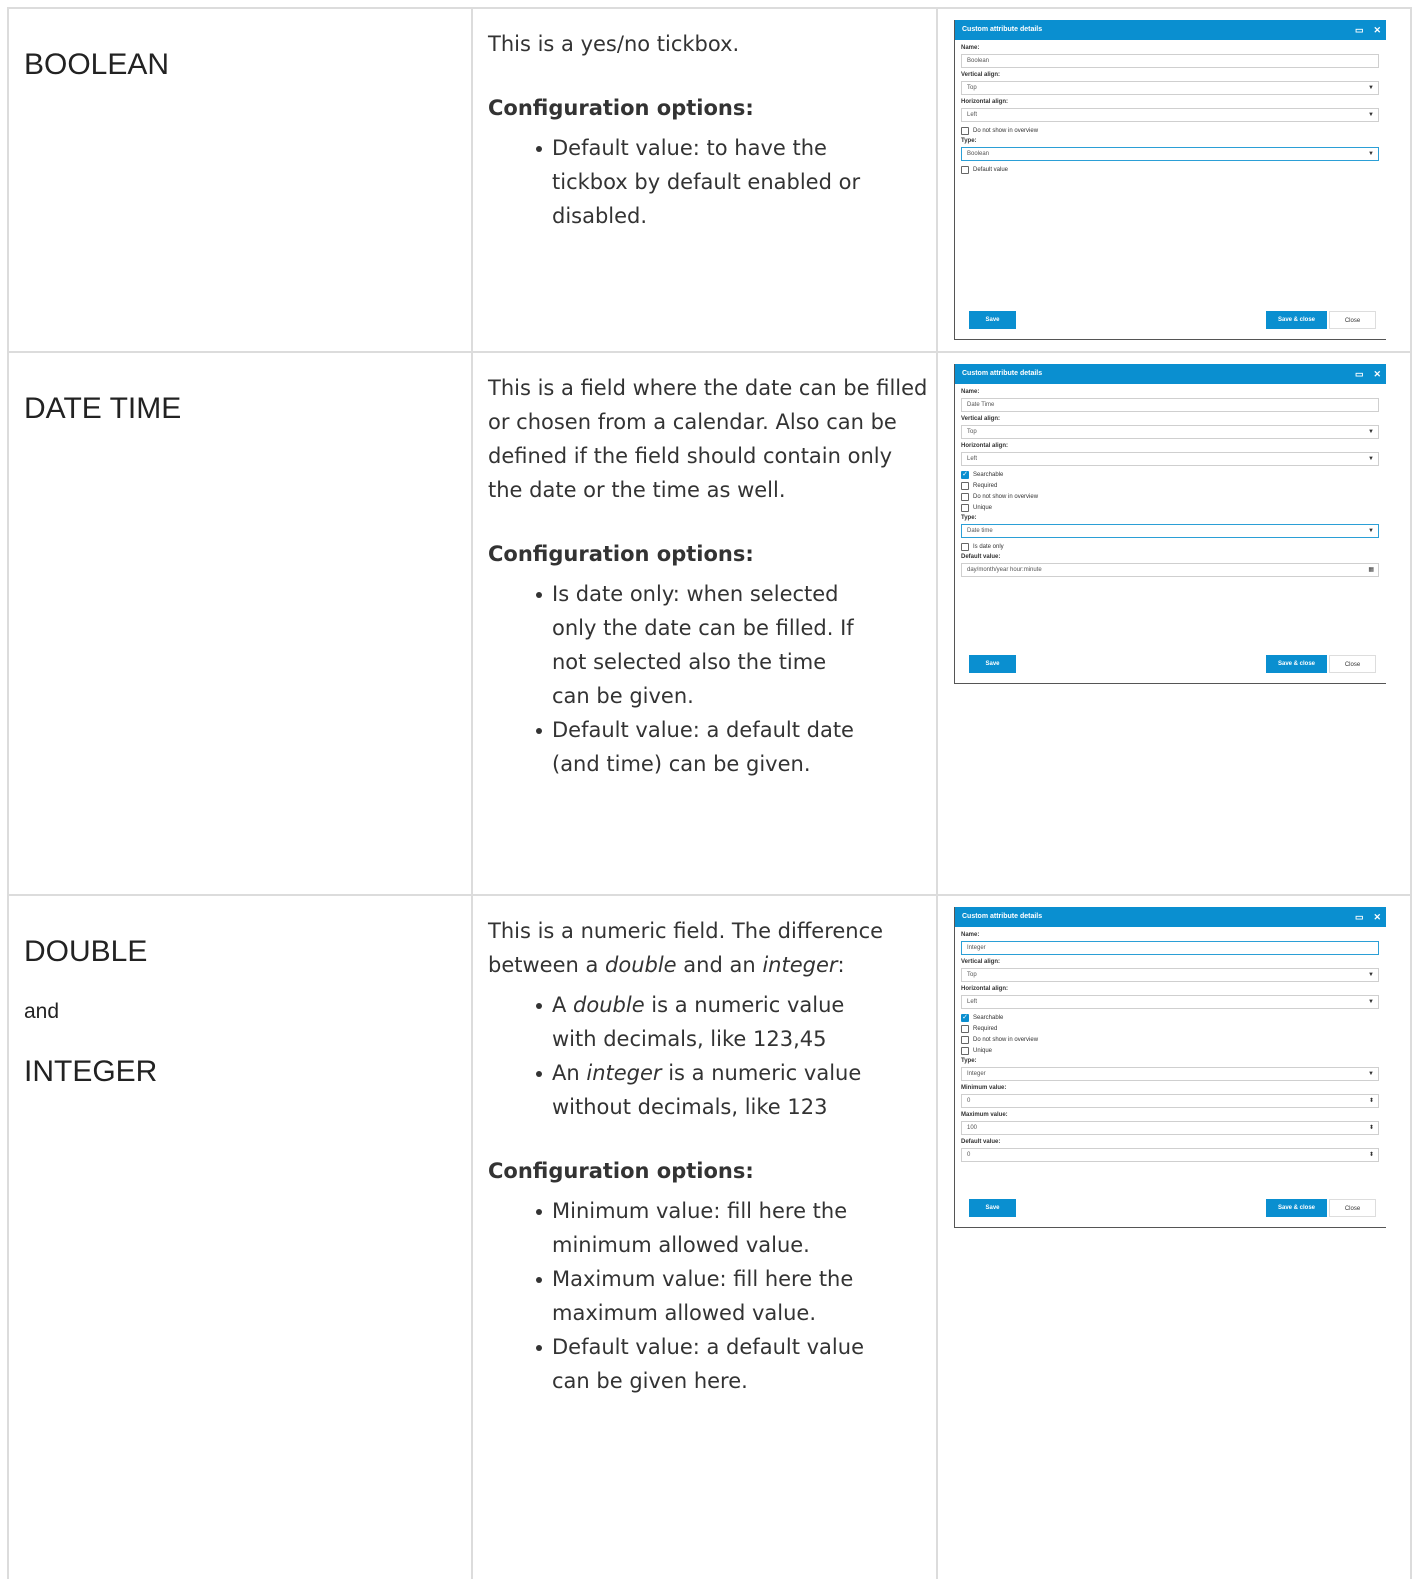 The height and width of the screenshot is (1579, 1415). I want to click on date-only-checkbox: Is date only, so click(1170, 546).